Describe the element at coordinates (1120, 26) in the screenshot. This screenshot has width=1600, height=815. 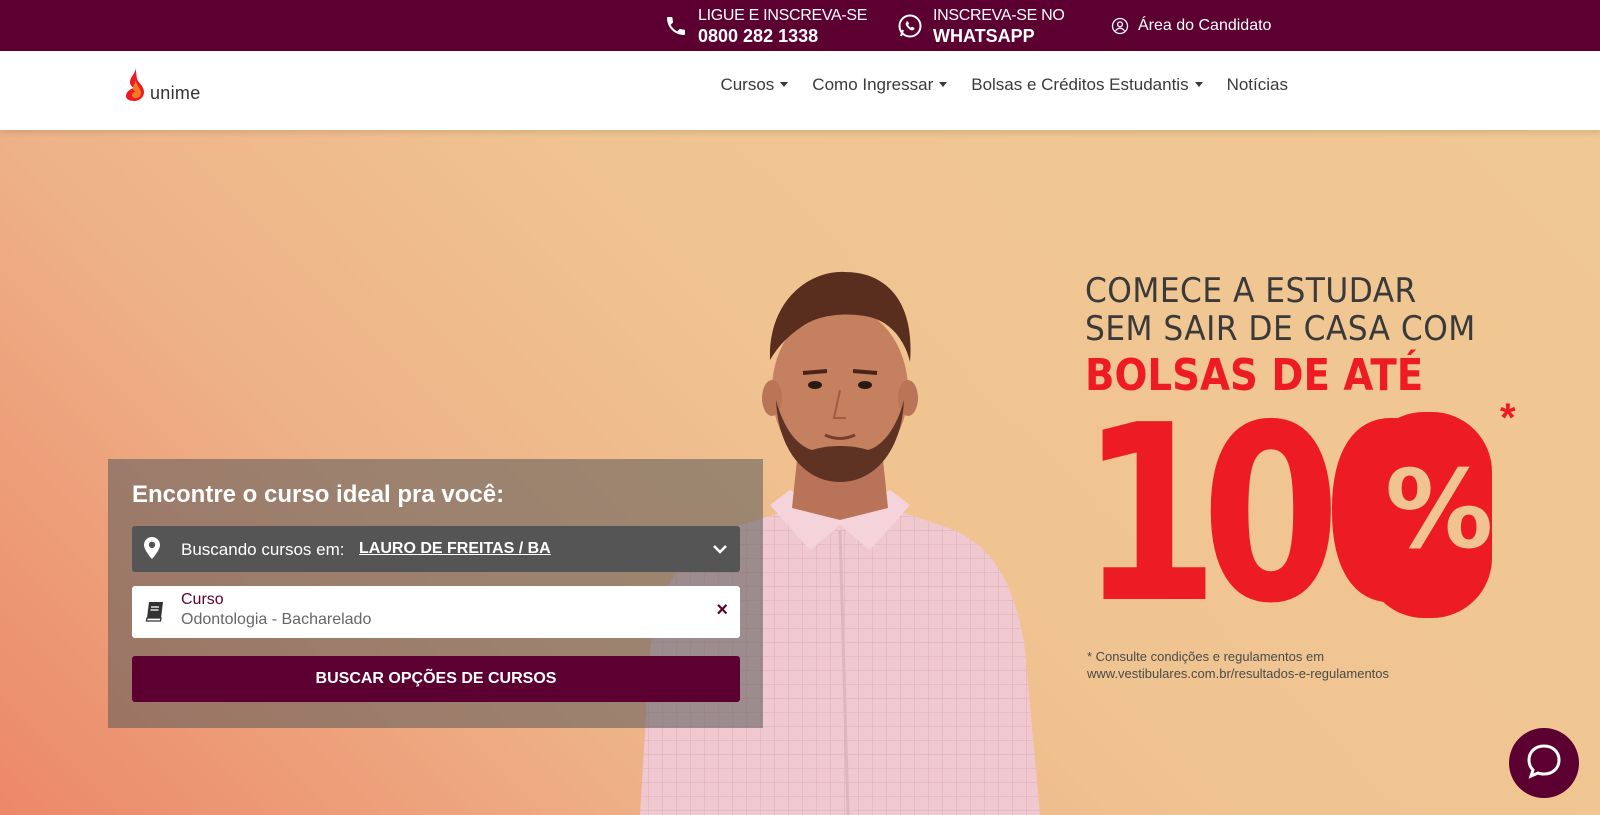
I see `user-circle-icon` at that location.